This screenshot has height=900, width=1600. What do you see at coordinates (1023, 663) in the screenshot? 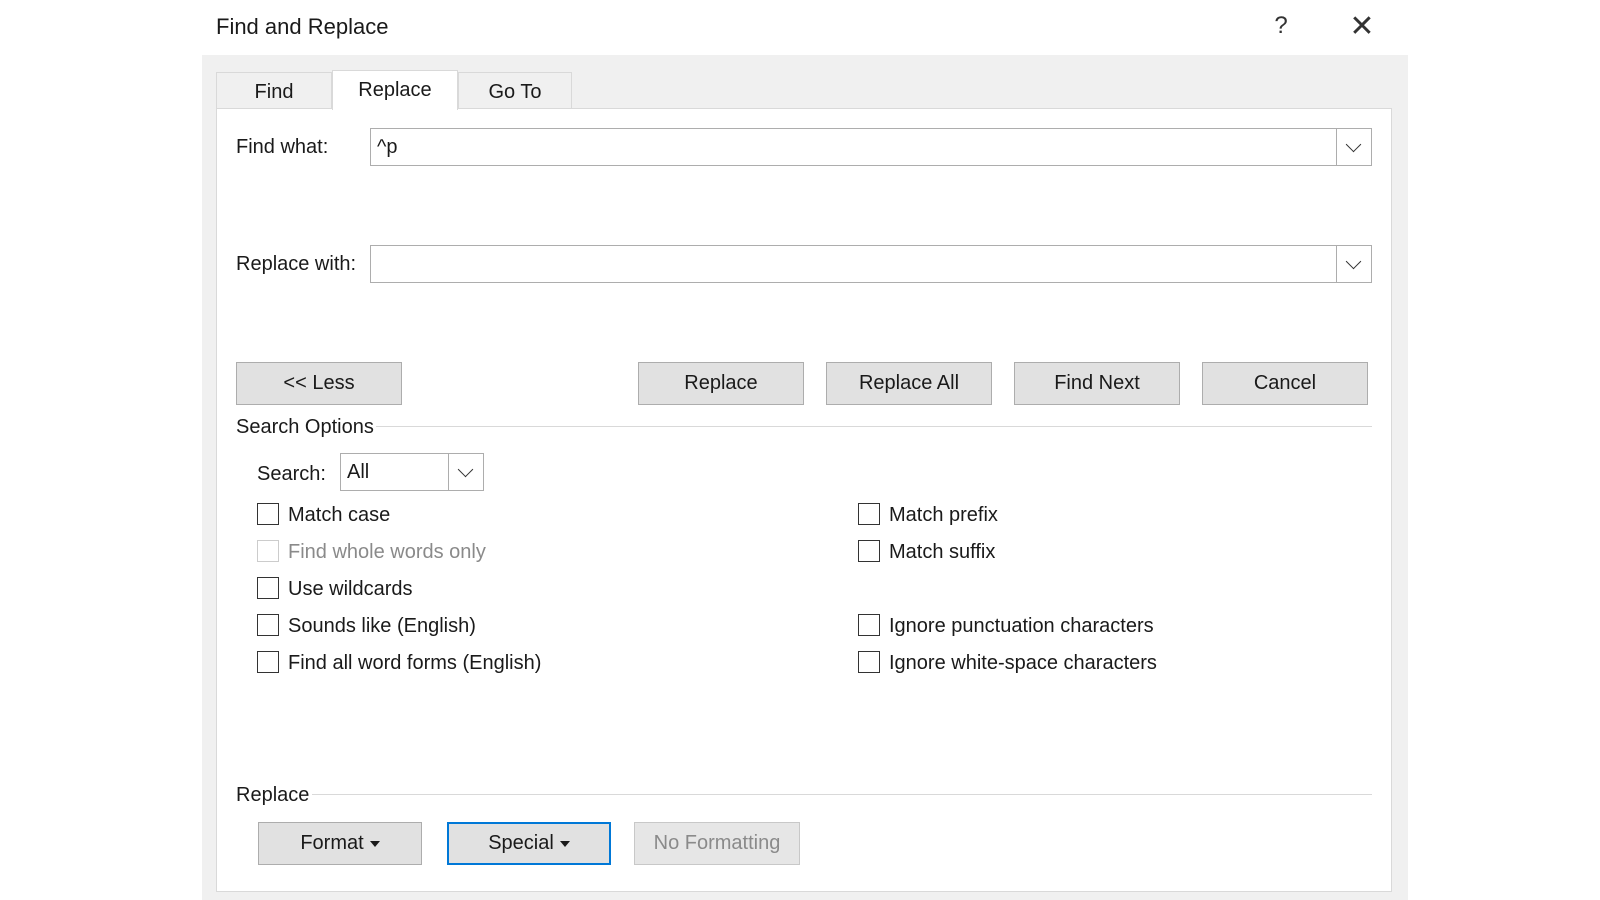
I see `ignore-whitespace-label: Ignore white-space characters` at bounding box center [1023, 663].